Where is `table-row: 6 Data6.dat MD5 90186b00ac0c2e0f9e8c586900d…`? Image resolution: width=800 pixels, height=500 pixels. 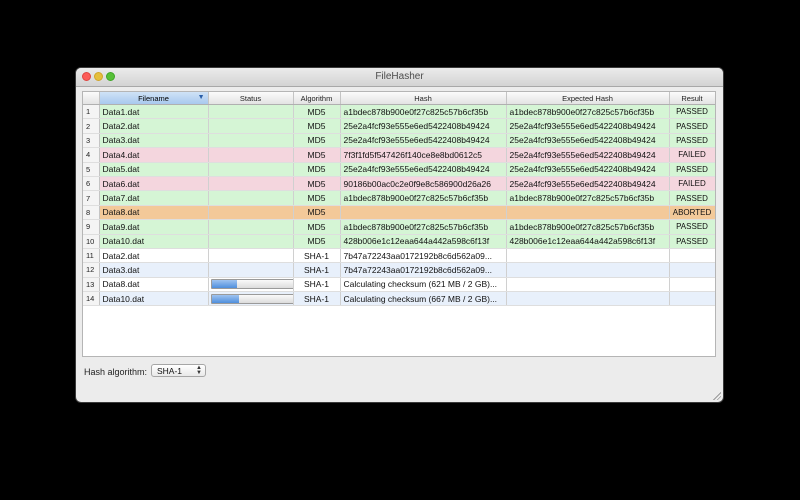
table-row: 6 Data6.dat MD5 90186b00ac0c2e0f9e8c586900d… is located at coordinates (399, 184).